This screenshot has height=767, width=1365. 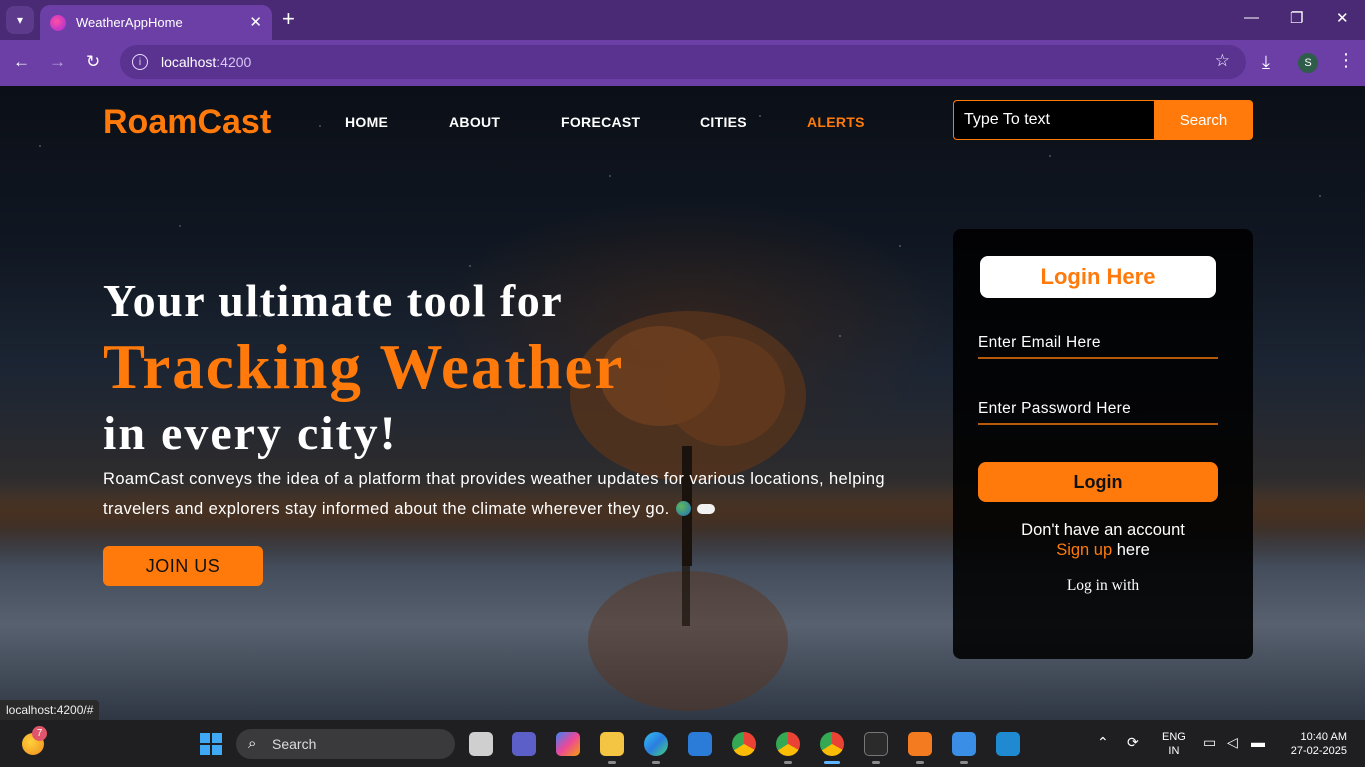 What do you see at coordinates (1296, 18) in the screenshot?
I see `restore-icon: ❐` at bounding box center [1296, 18].